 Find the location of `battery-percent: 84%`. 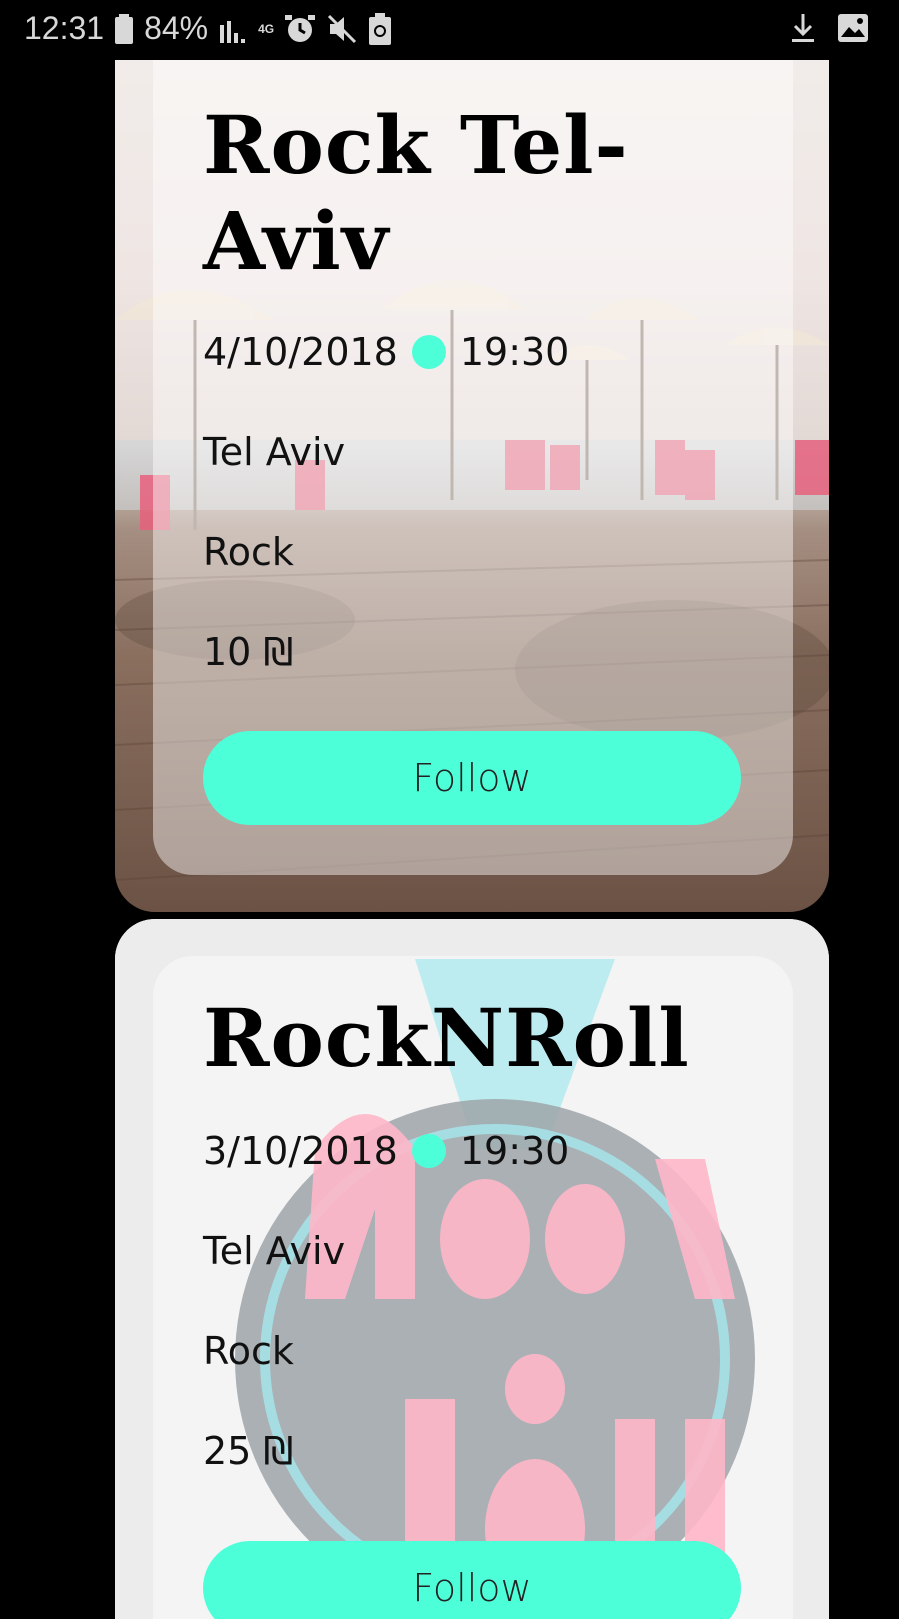

battery-percent: 84% is located at coordinates (176, 28).